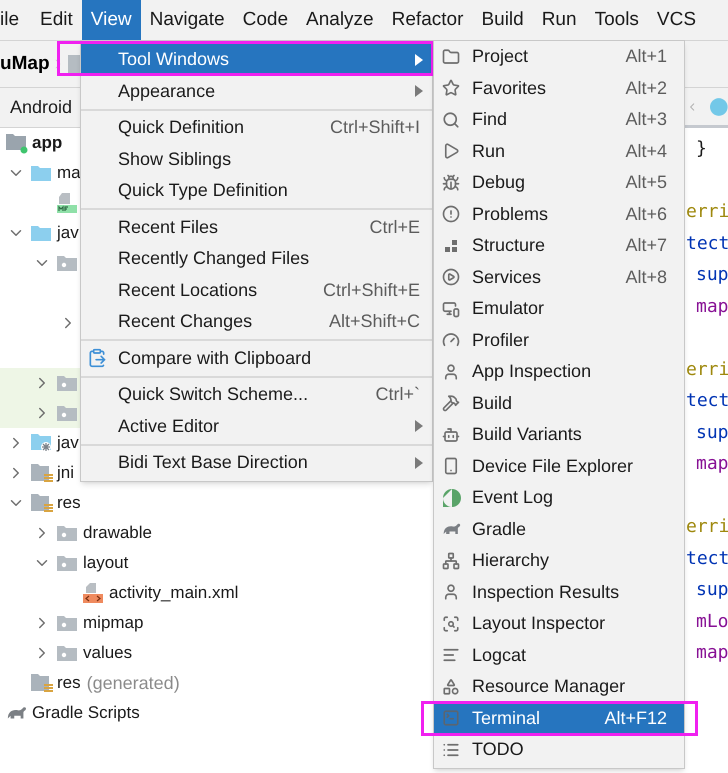 This screenshot has width=728, height=773. Describe the element at coordinates (559, 498) in the screenshot. I see `menu-item: Event Log` at that location.